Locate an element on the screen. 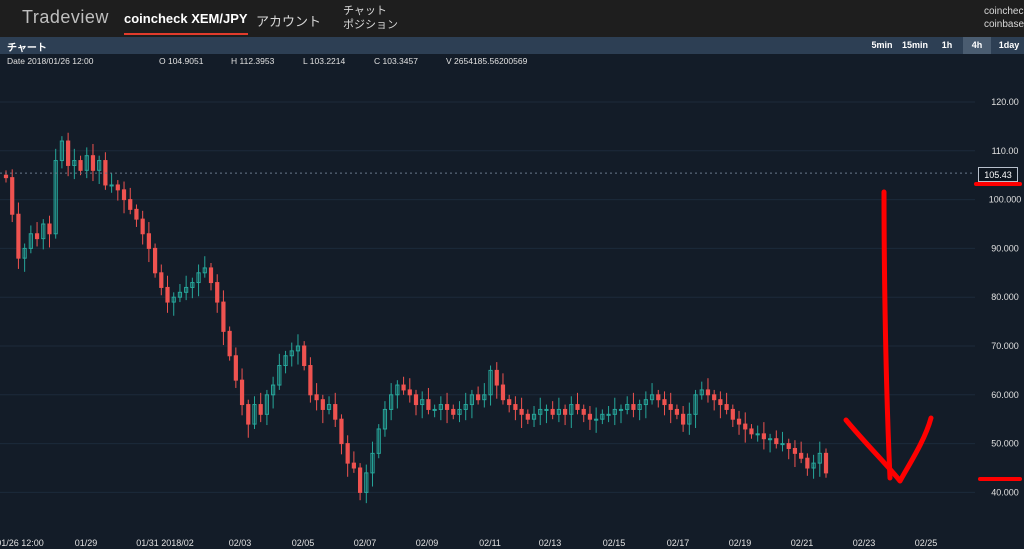 This screenshot has width=1024, height=549. timeframe-1h-button: 1h is located at coordinates (947, 45).